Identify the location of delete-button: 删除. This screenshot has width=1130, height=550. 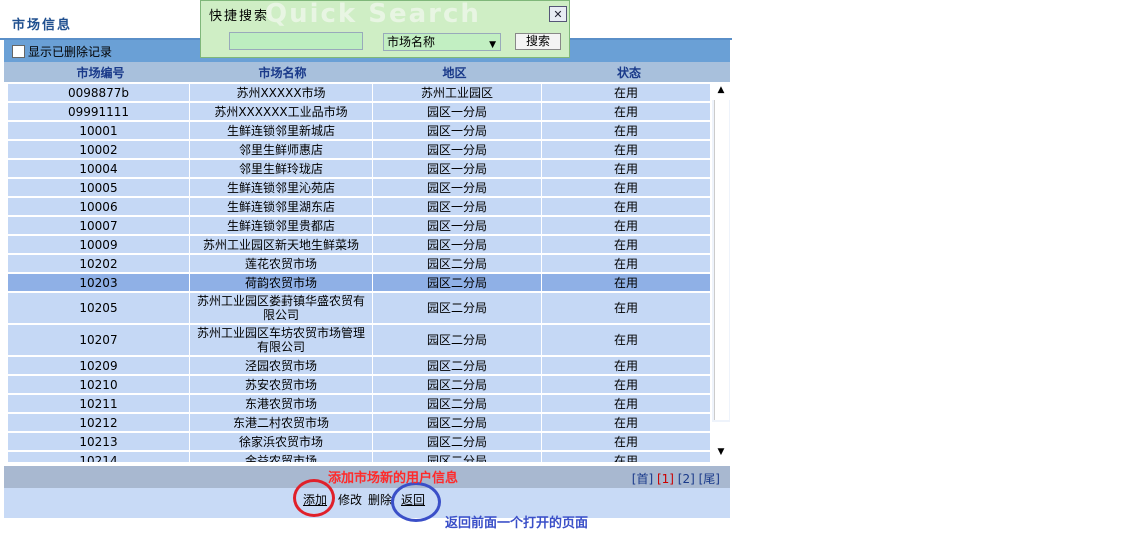
(380, 499).